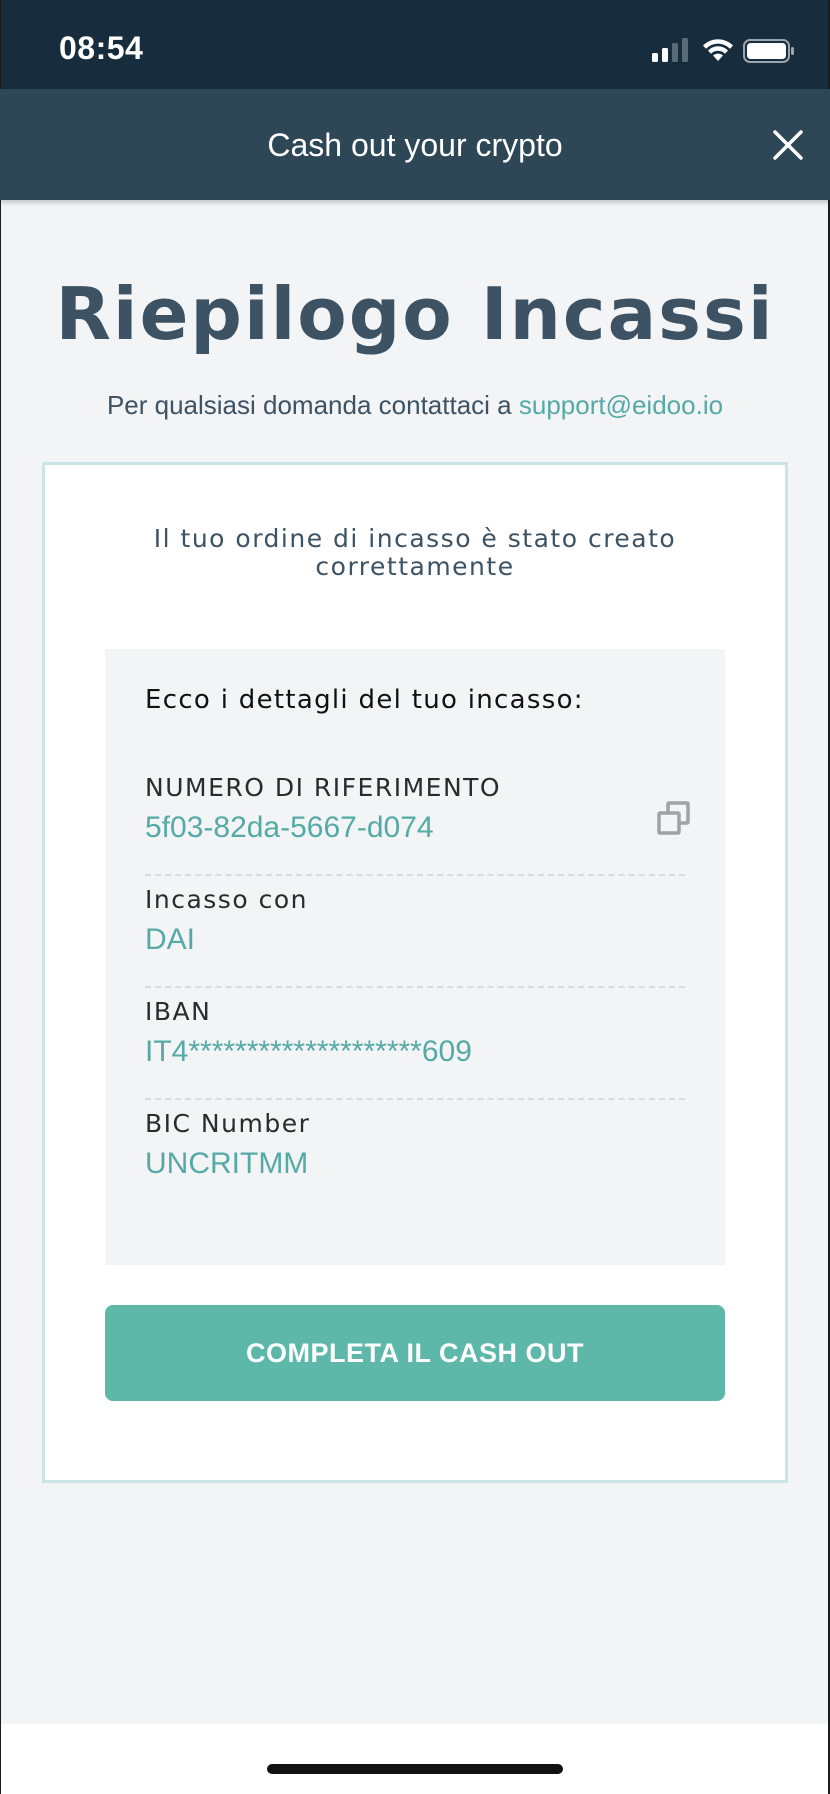 This screenshot has width=830, height=1794. What do you see at coordinates (178, 1011) in the screenshot?
I see `detail-label: IBAN` at bounding box center [178, 1011].